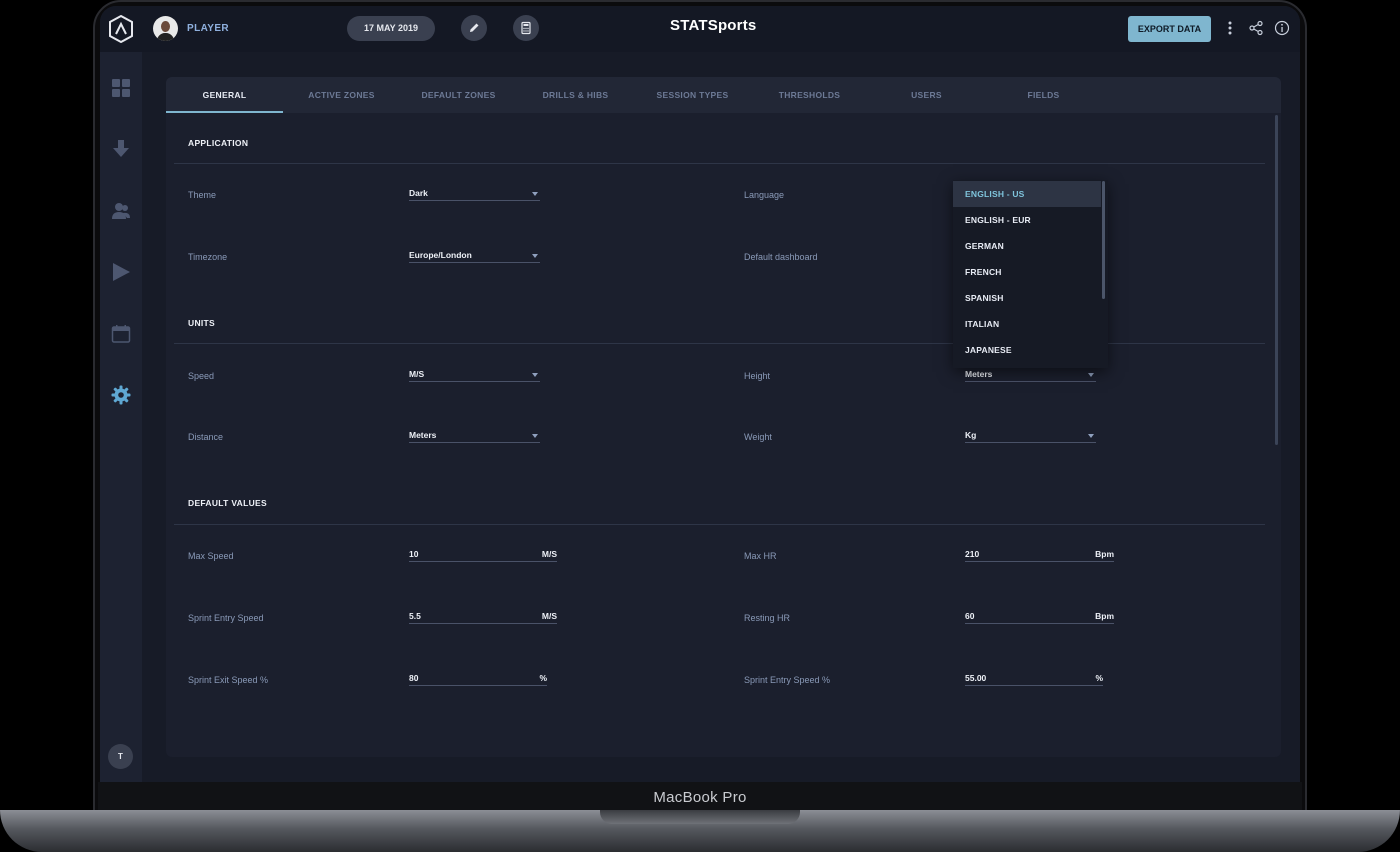 The image size is (1400, 852). What do you see at coordinates (415, 616) in the screenshot?
I see `sprint-entry-speed-value: 5.5` at bounding box center [415, 616].